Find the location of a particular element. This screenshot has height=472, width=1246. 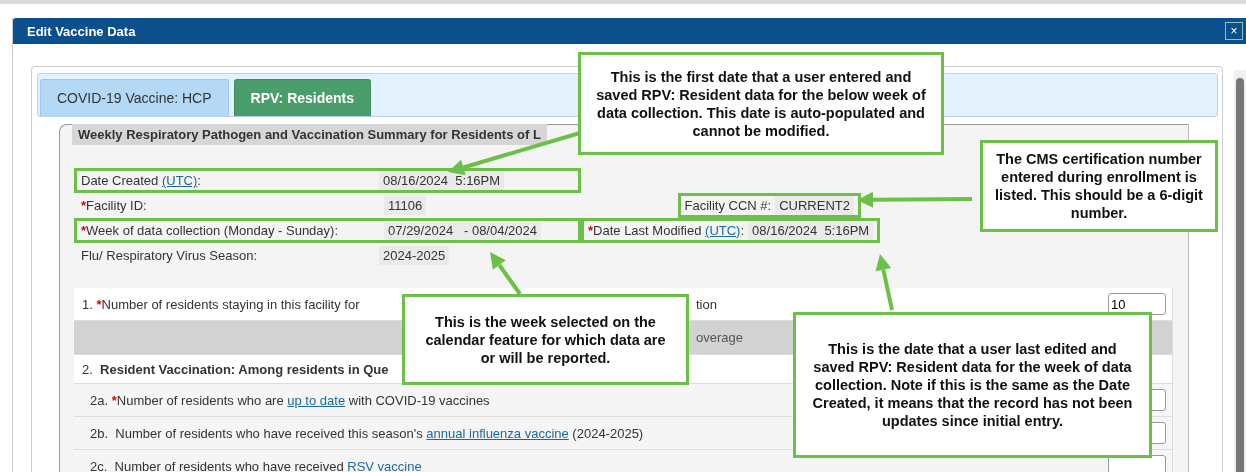

question-text: 2b. Number of residents who have received this season's annual influenza vaccine (2024-2025) is located at coordinates (367, 433).